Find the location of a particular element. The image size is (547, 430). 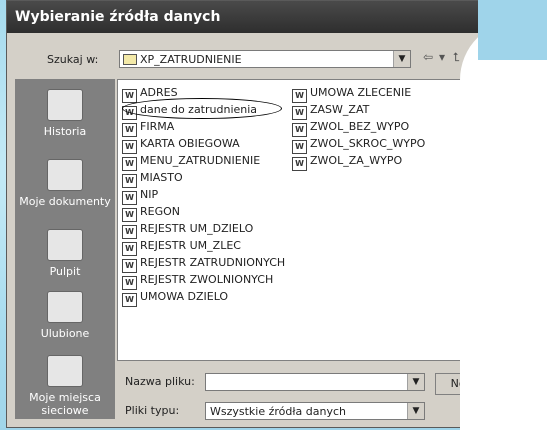

list-item: W KARTA OBIEGOWA is located at coordinates (203, 144).